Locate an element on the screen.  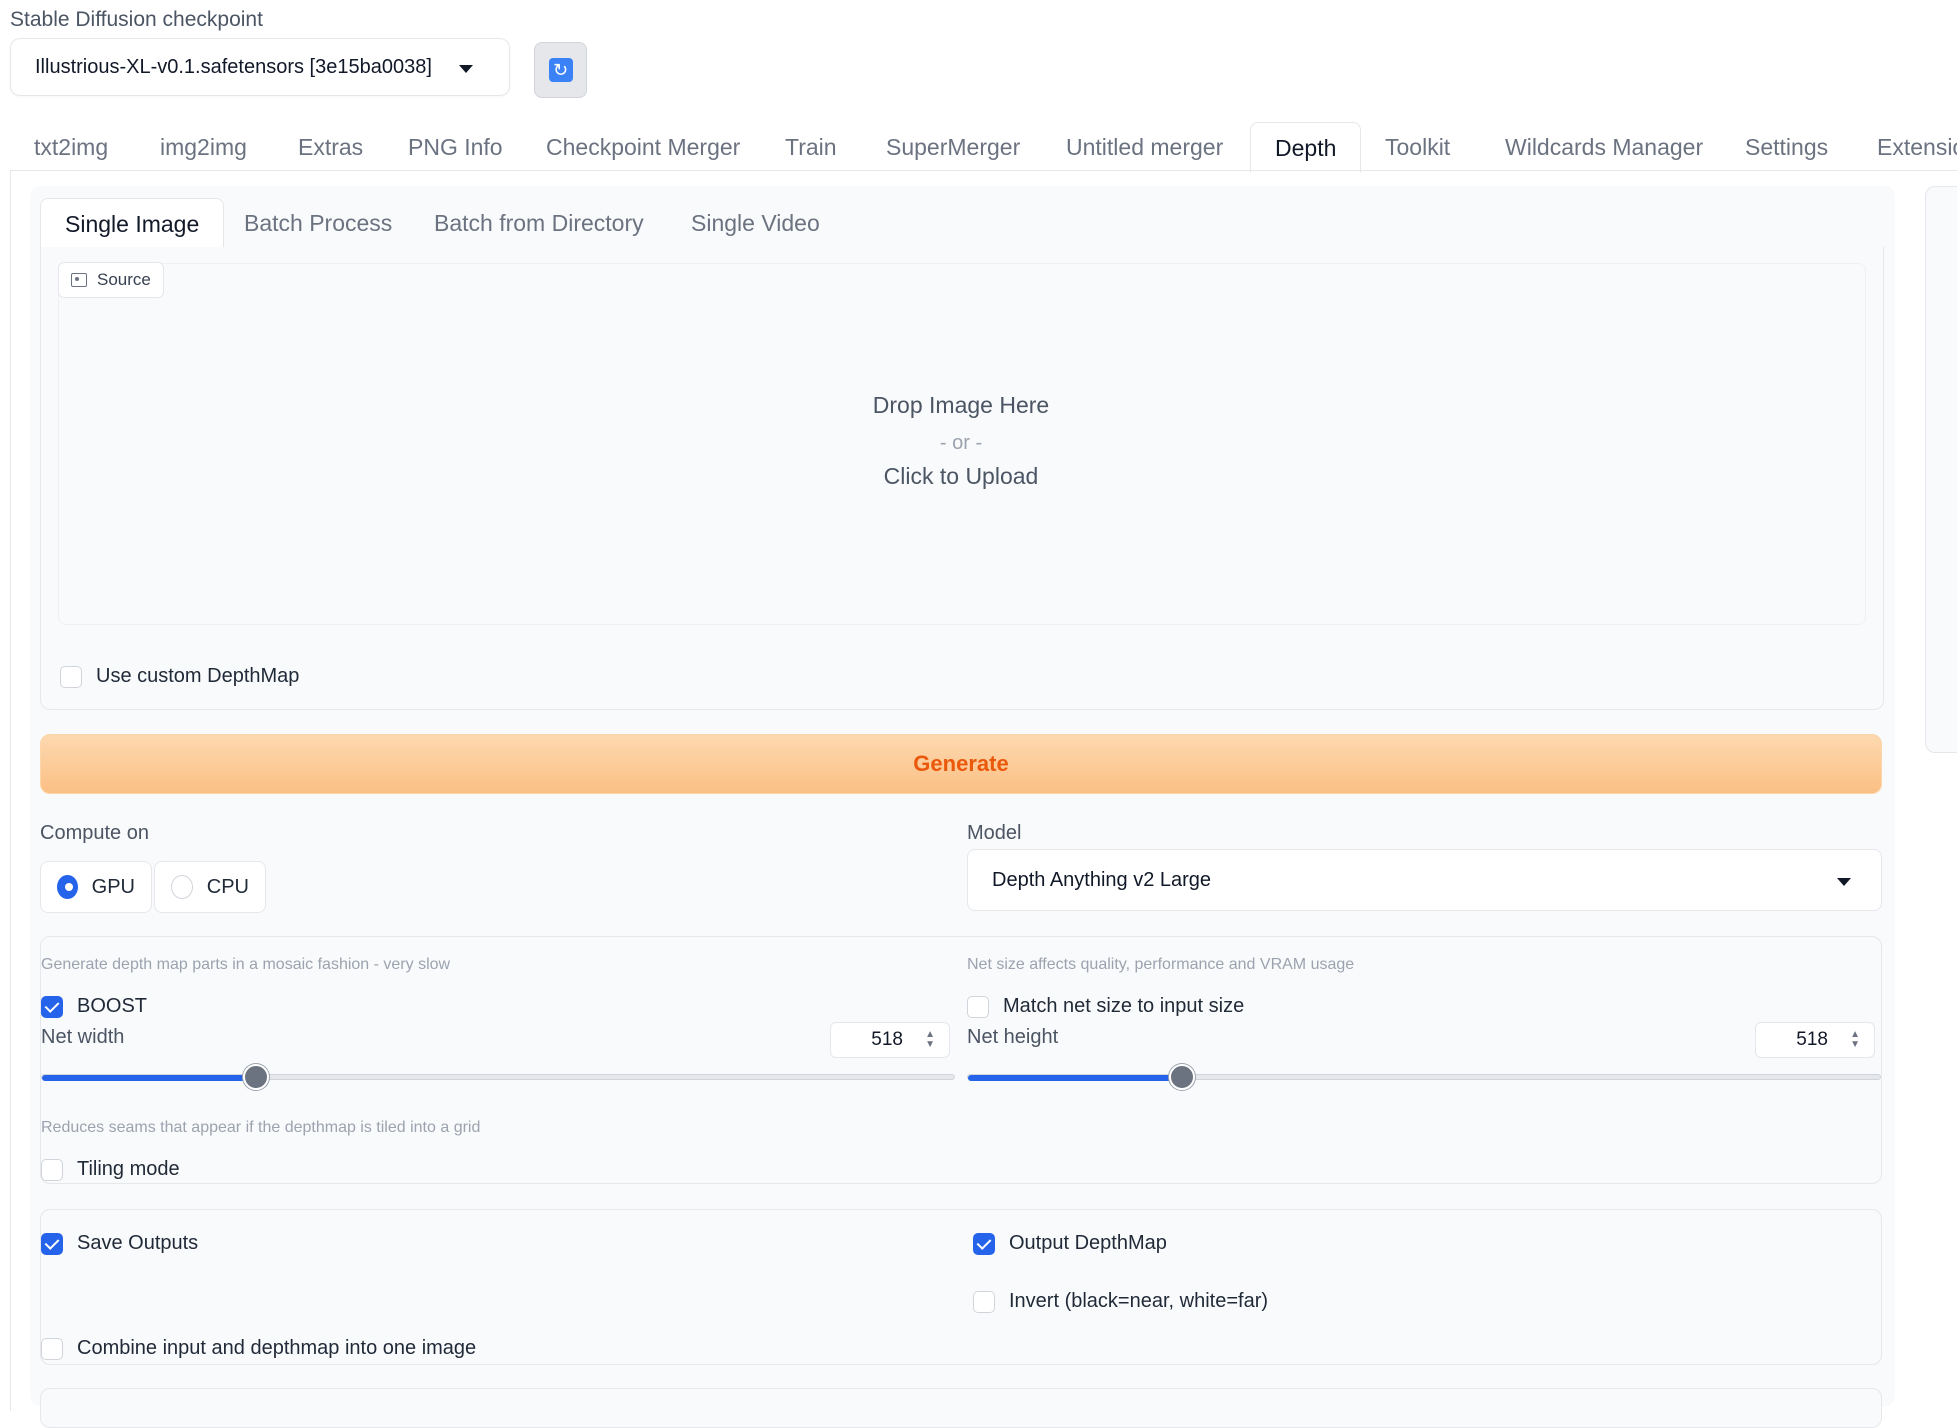
net-height-value: 518 is located at coordinates (1812, 1039).